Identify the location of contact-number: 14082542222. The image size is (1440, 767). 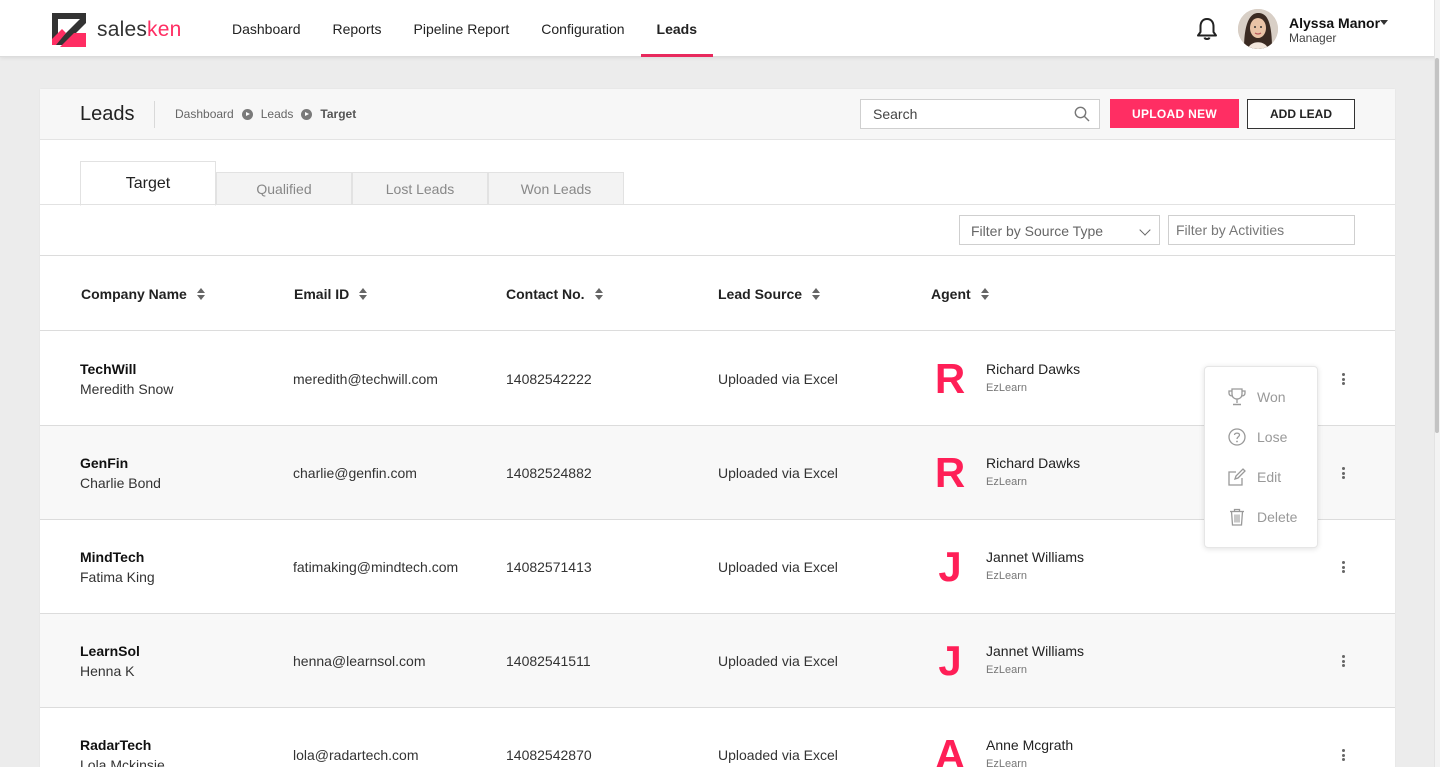
(549, 379).